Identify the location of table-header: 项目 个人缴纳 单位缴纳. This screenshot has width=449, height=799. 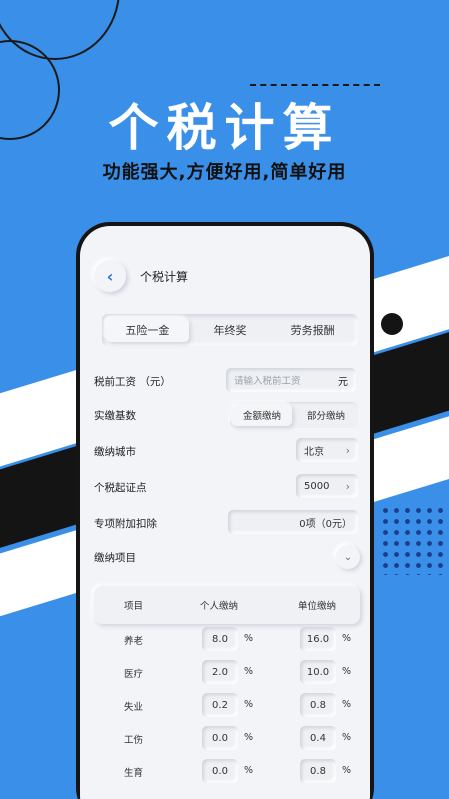
(227, 605).